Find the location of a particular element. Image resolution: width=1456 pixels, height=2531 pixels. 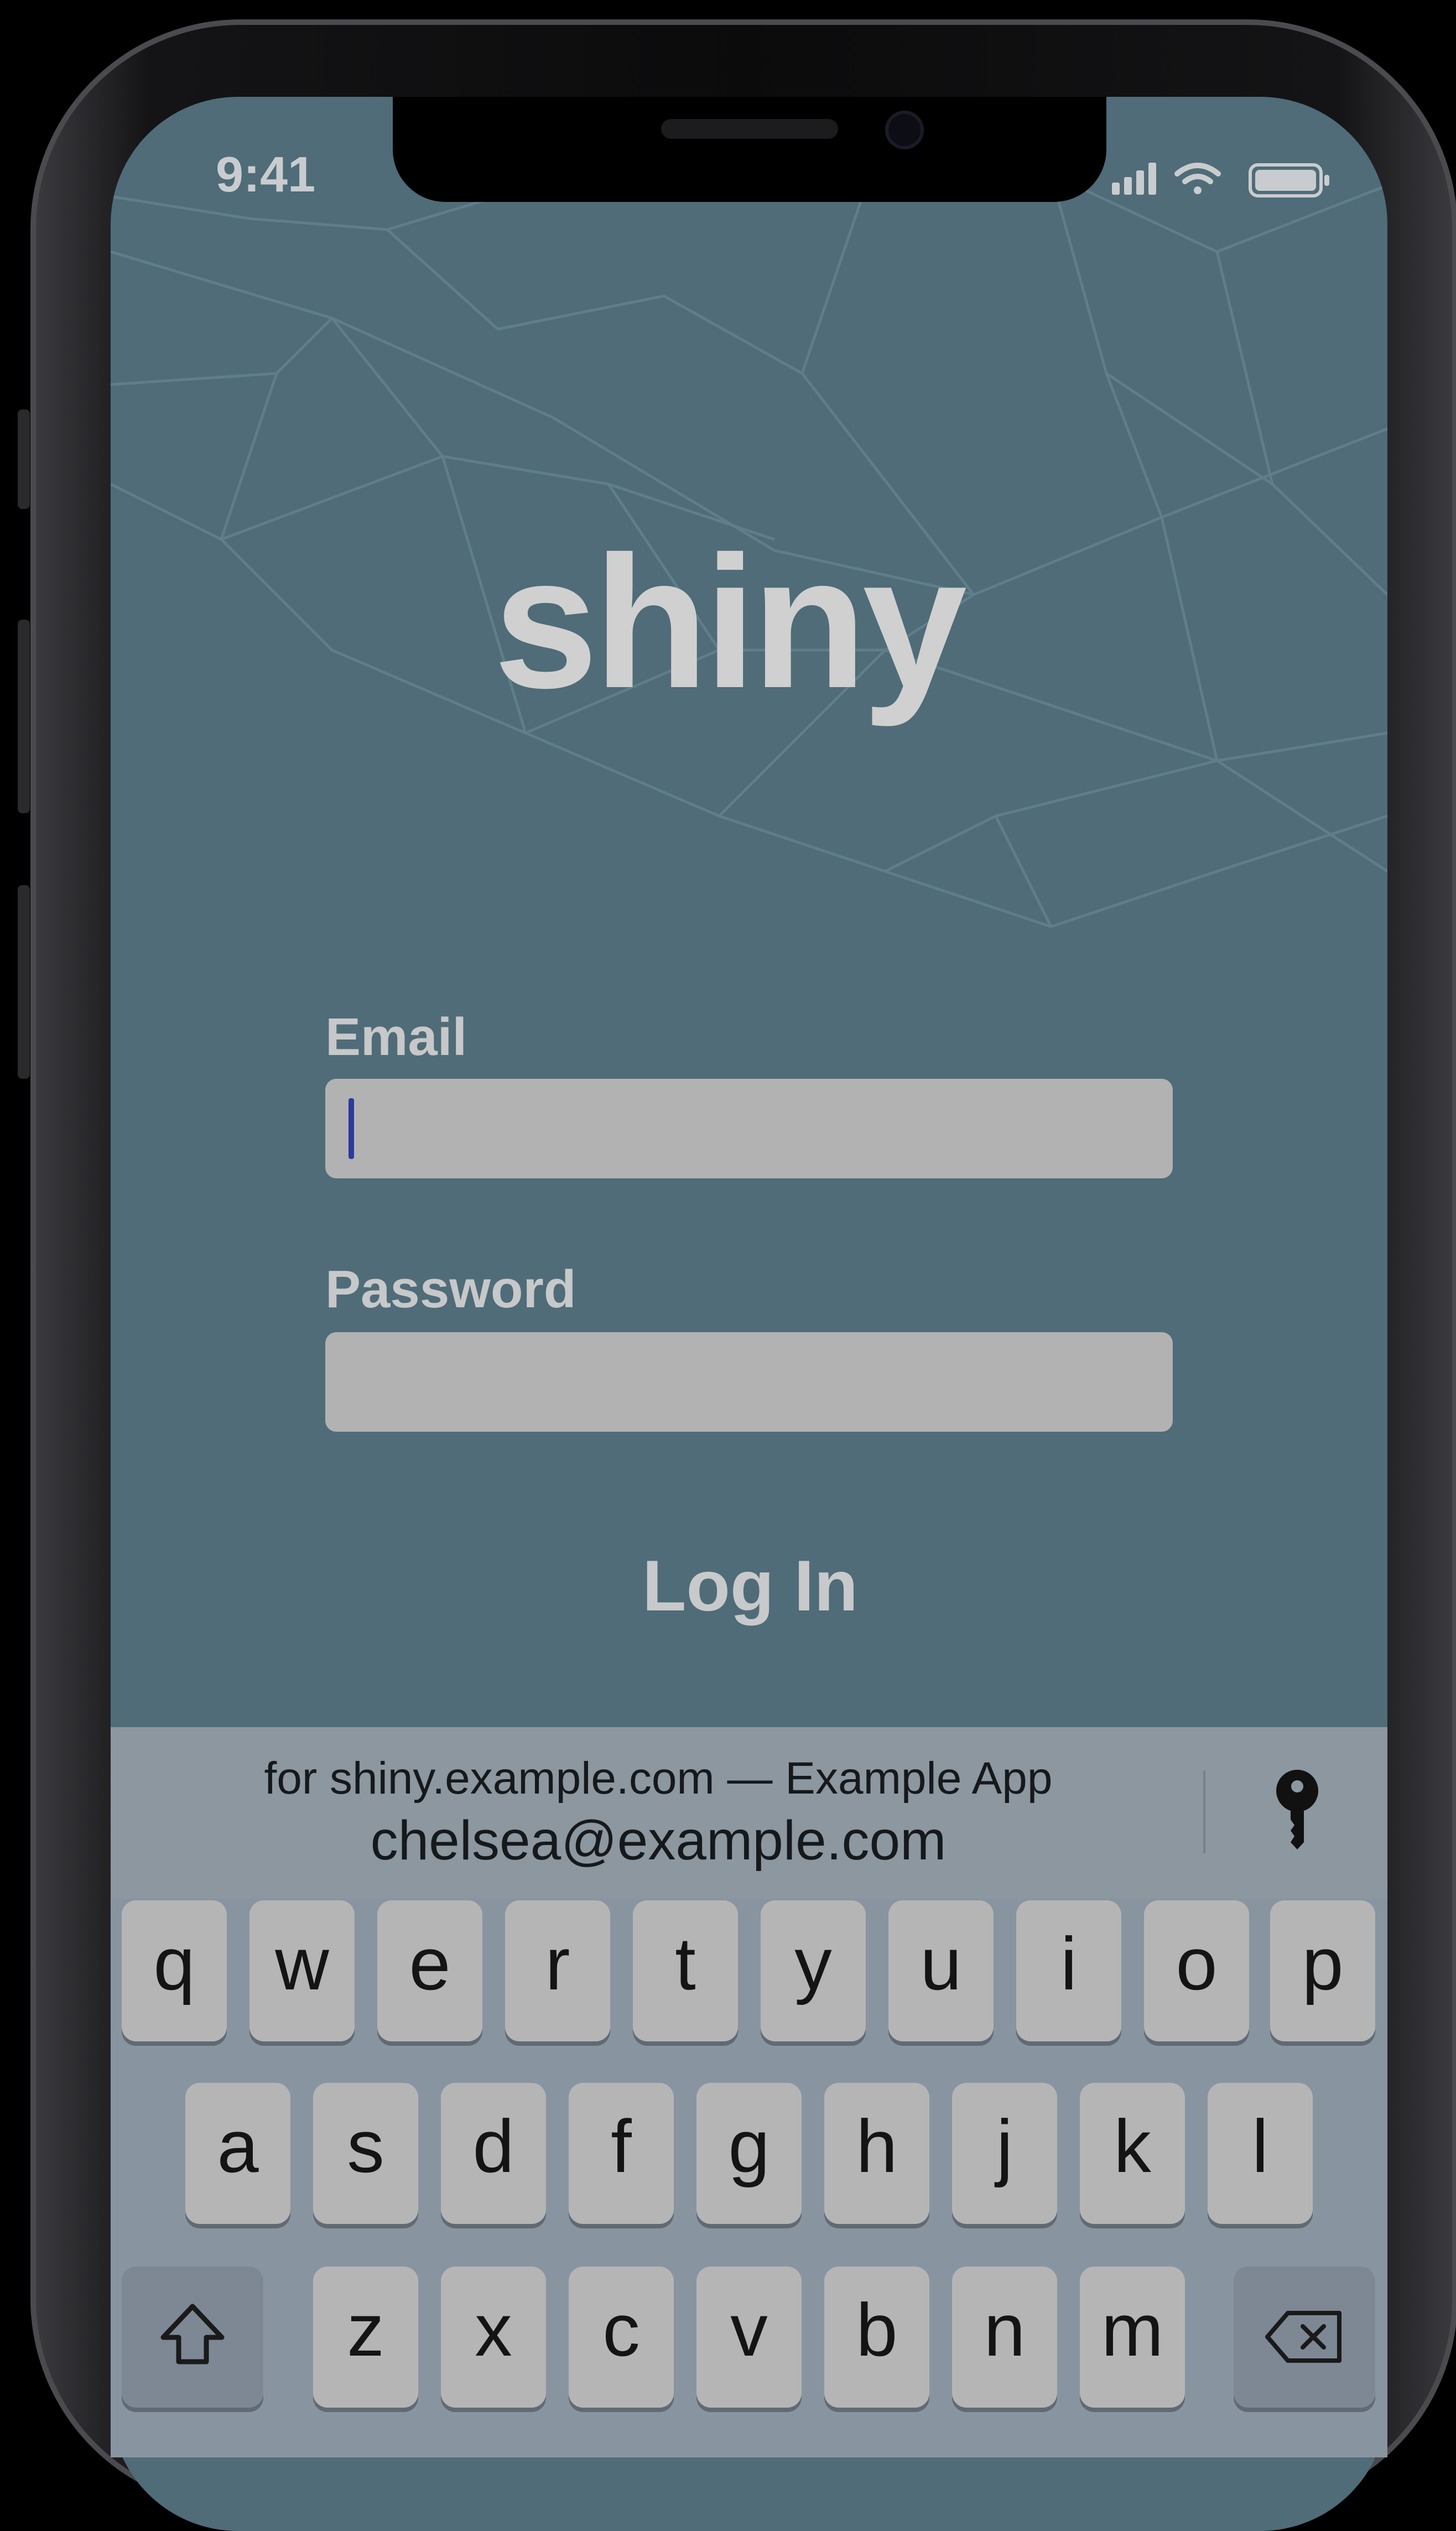

key-z: z is located at coordinates (365, 2337).